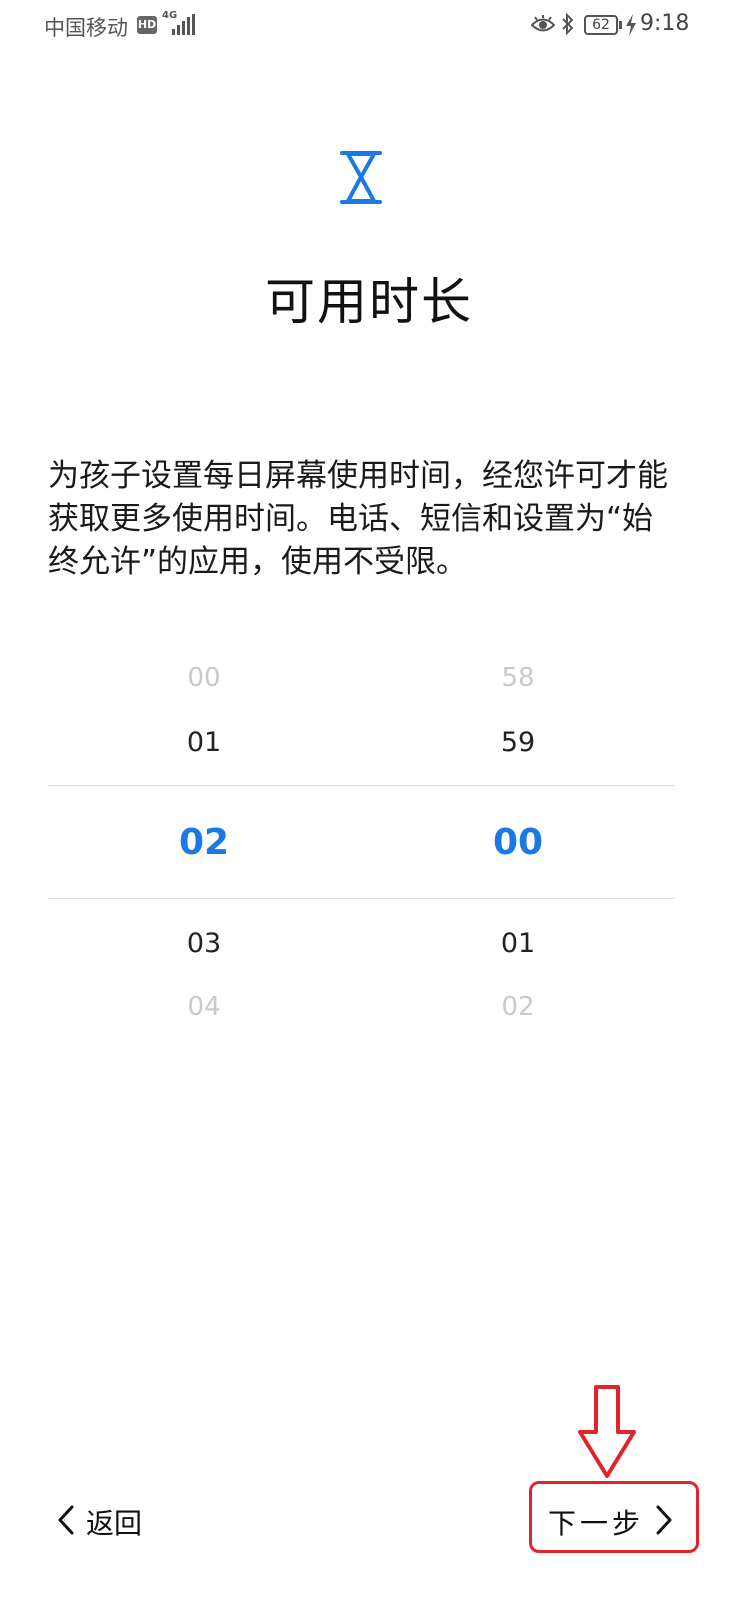  I want to click on annotation-arrow-icon, so click(607, 1434).